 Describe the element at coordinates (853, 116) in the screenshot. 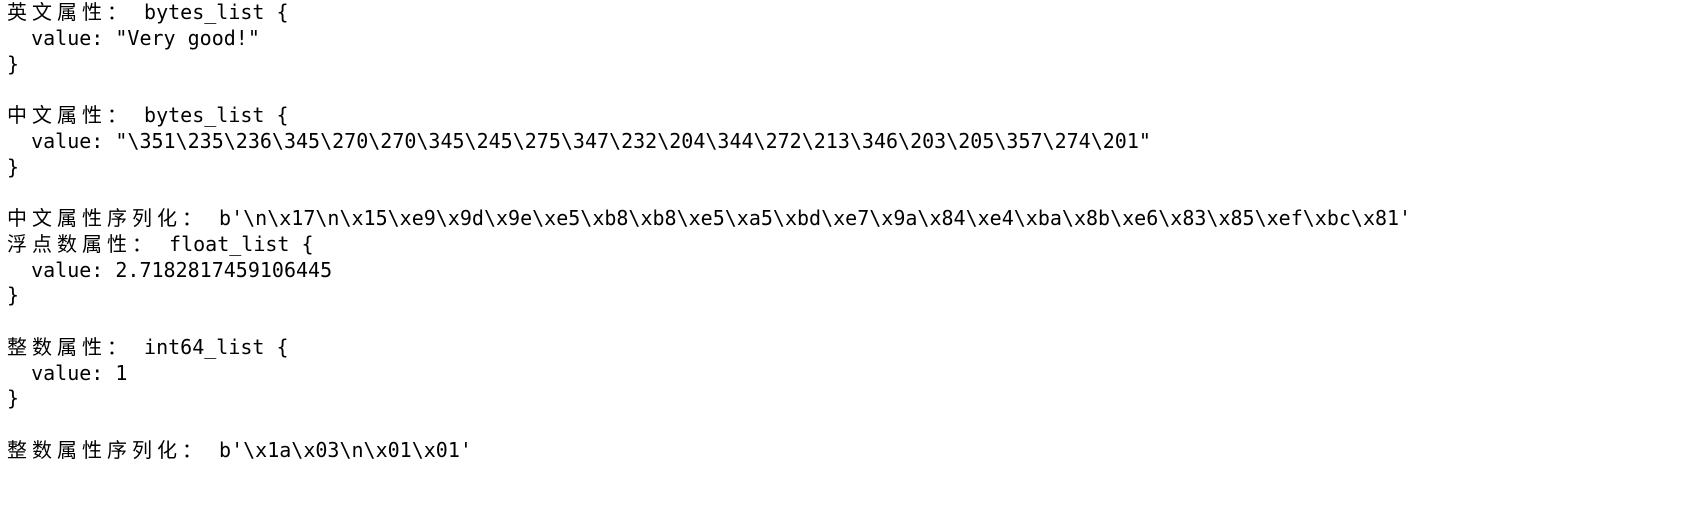

I see `output-line: 中文属性： bytes_list {` at that location.